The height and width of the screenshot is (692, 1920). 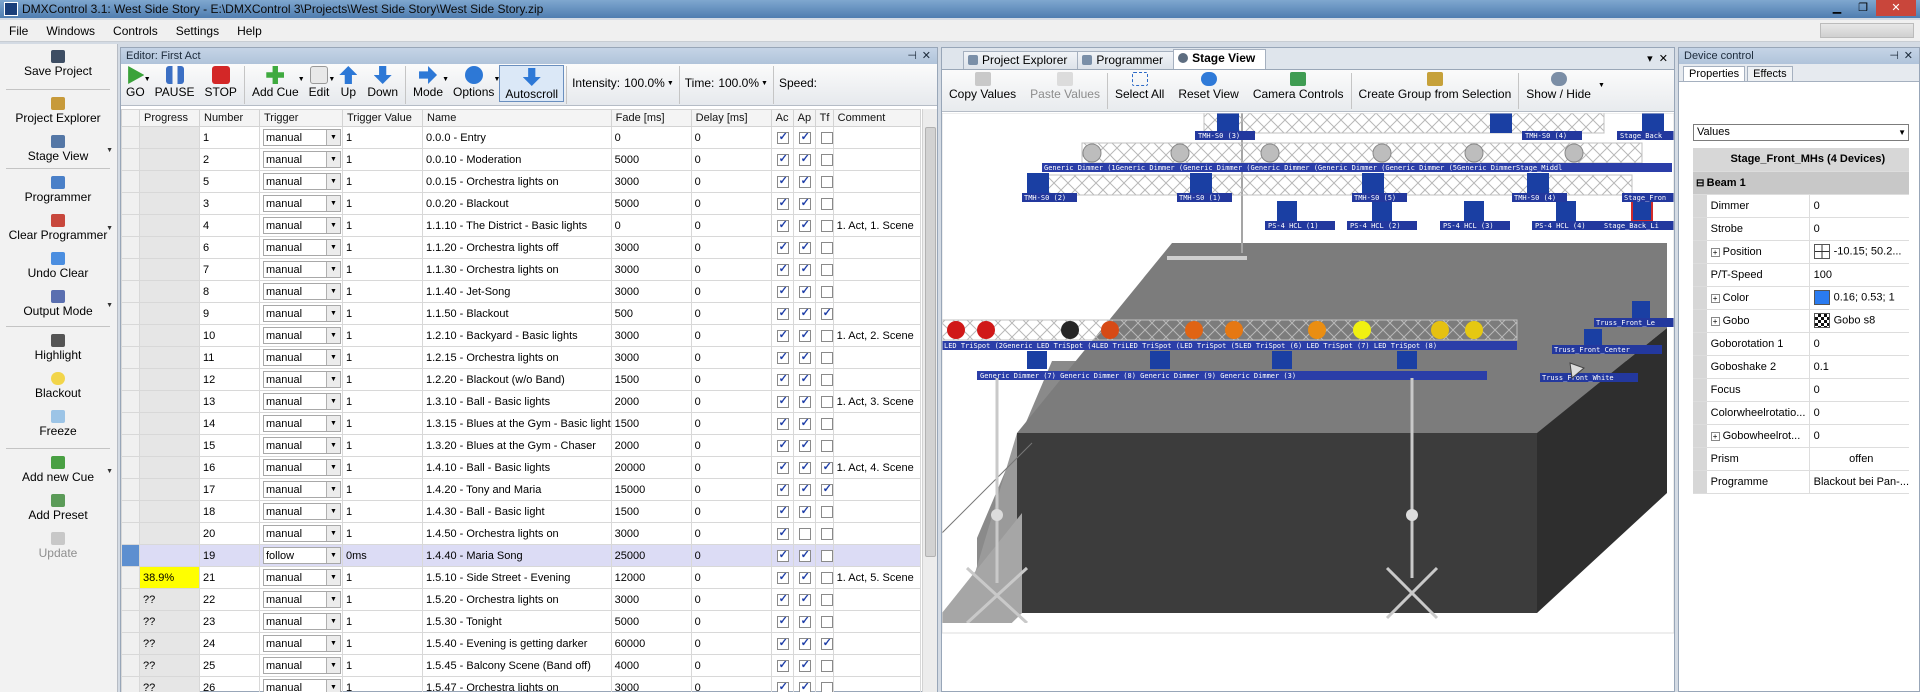 What do you see at coordinates (651, 445) in the screenshot?
I see `fade-cell: 2000` at bounding box center [651, 445].